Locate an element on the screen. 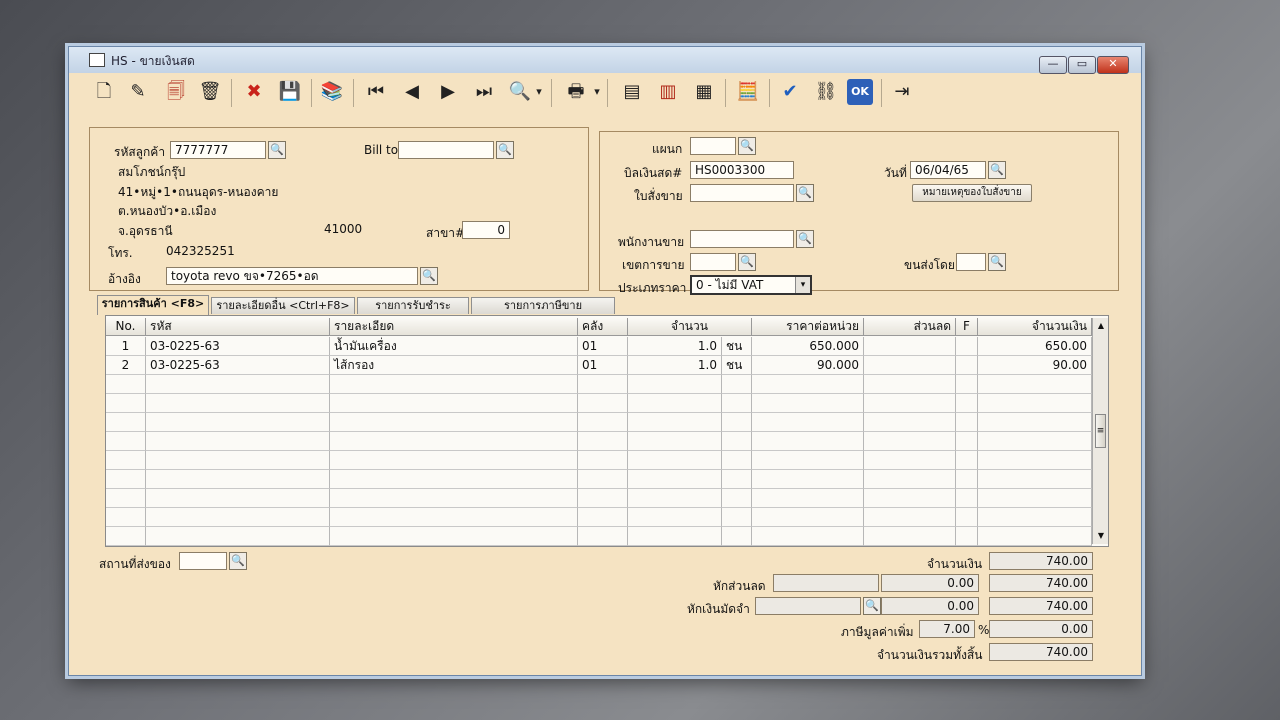 The width and height of the screenshot is (1280, 720). sales-order-note-button: หมายเหตุของใบสั่งขาย is located at coordinates (972, 193).